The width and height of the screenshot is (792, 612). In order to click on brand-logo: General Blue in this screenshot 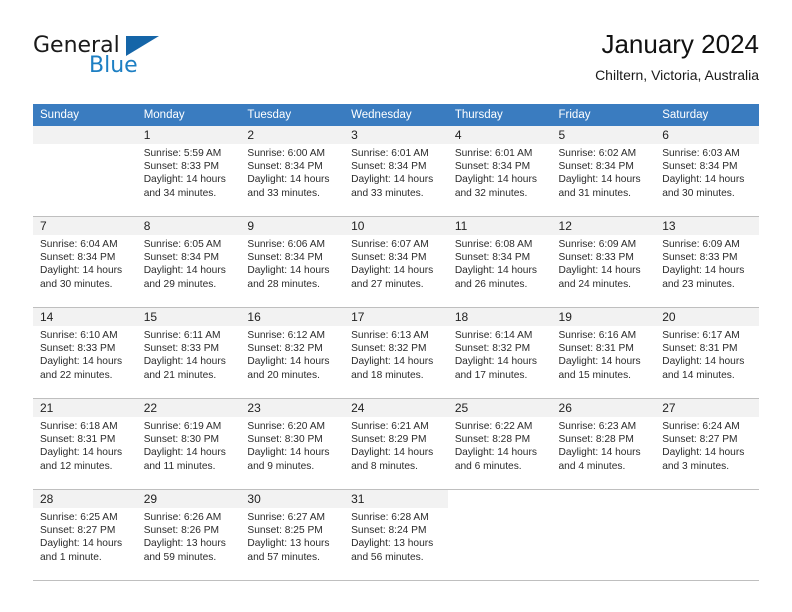, I will do `click(133, 60)`.